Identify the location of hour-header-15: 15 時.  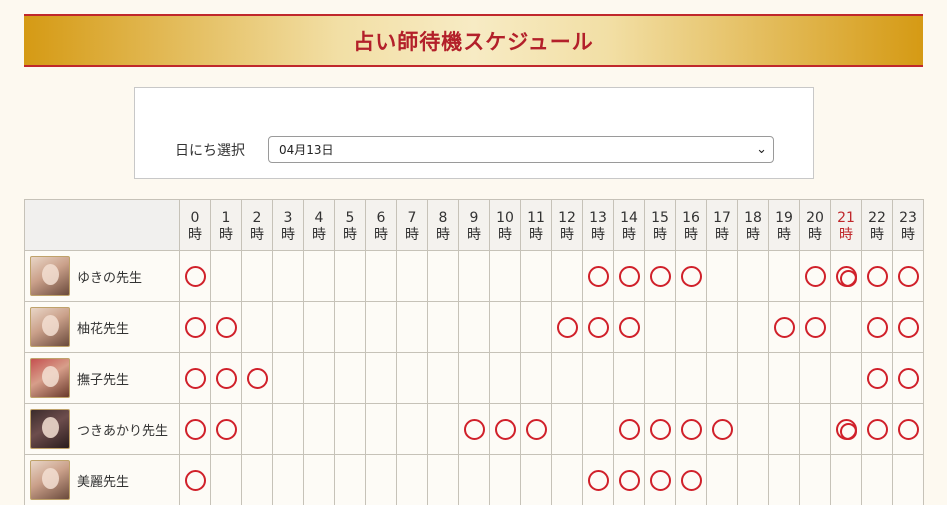
(660, 225).